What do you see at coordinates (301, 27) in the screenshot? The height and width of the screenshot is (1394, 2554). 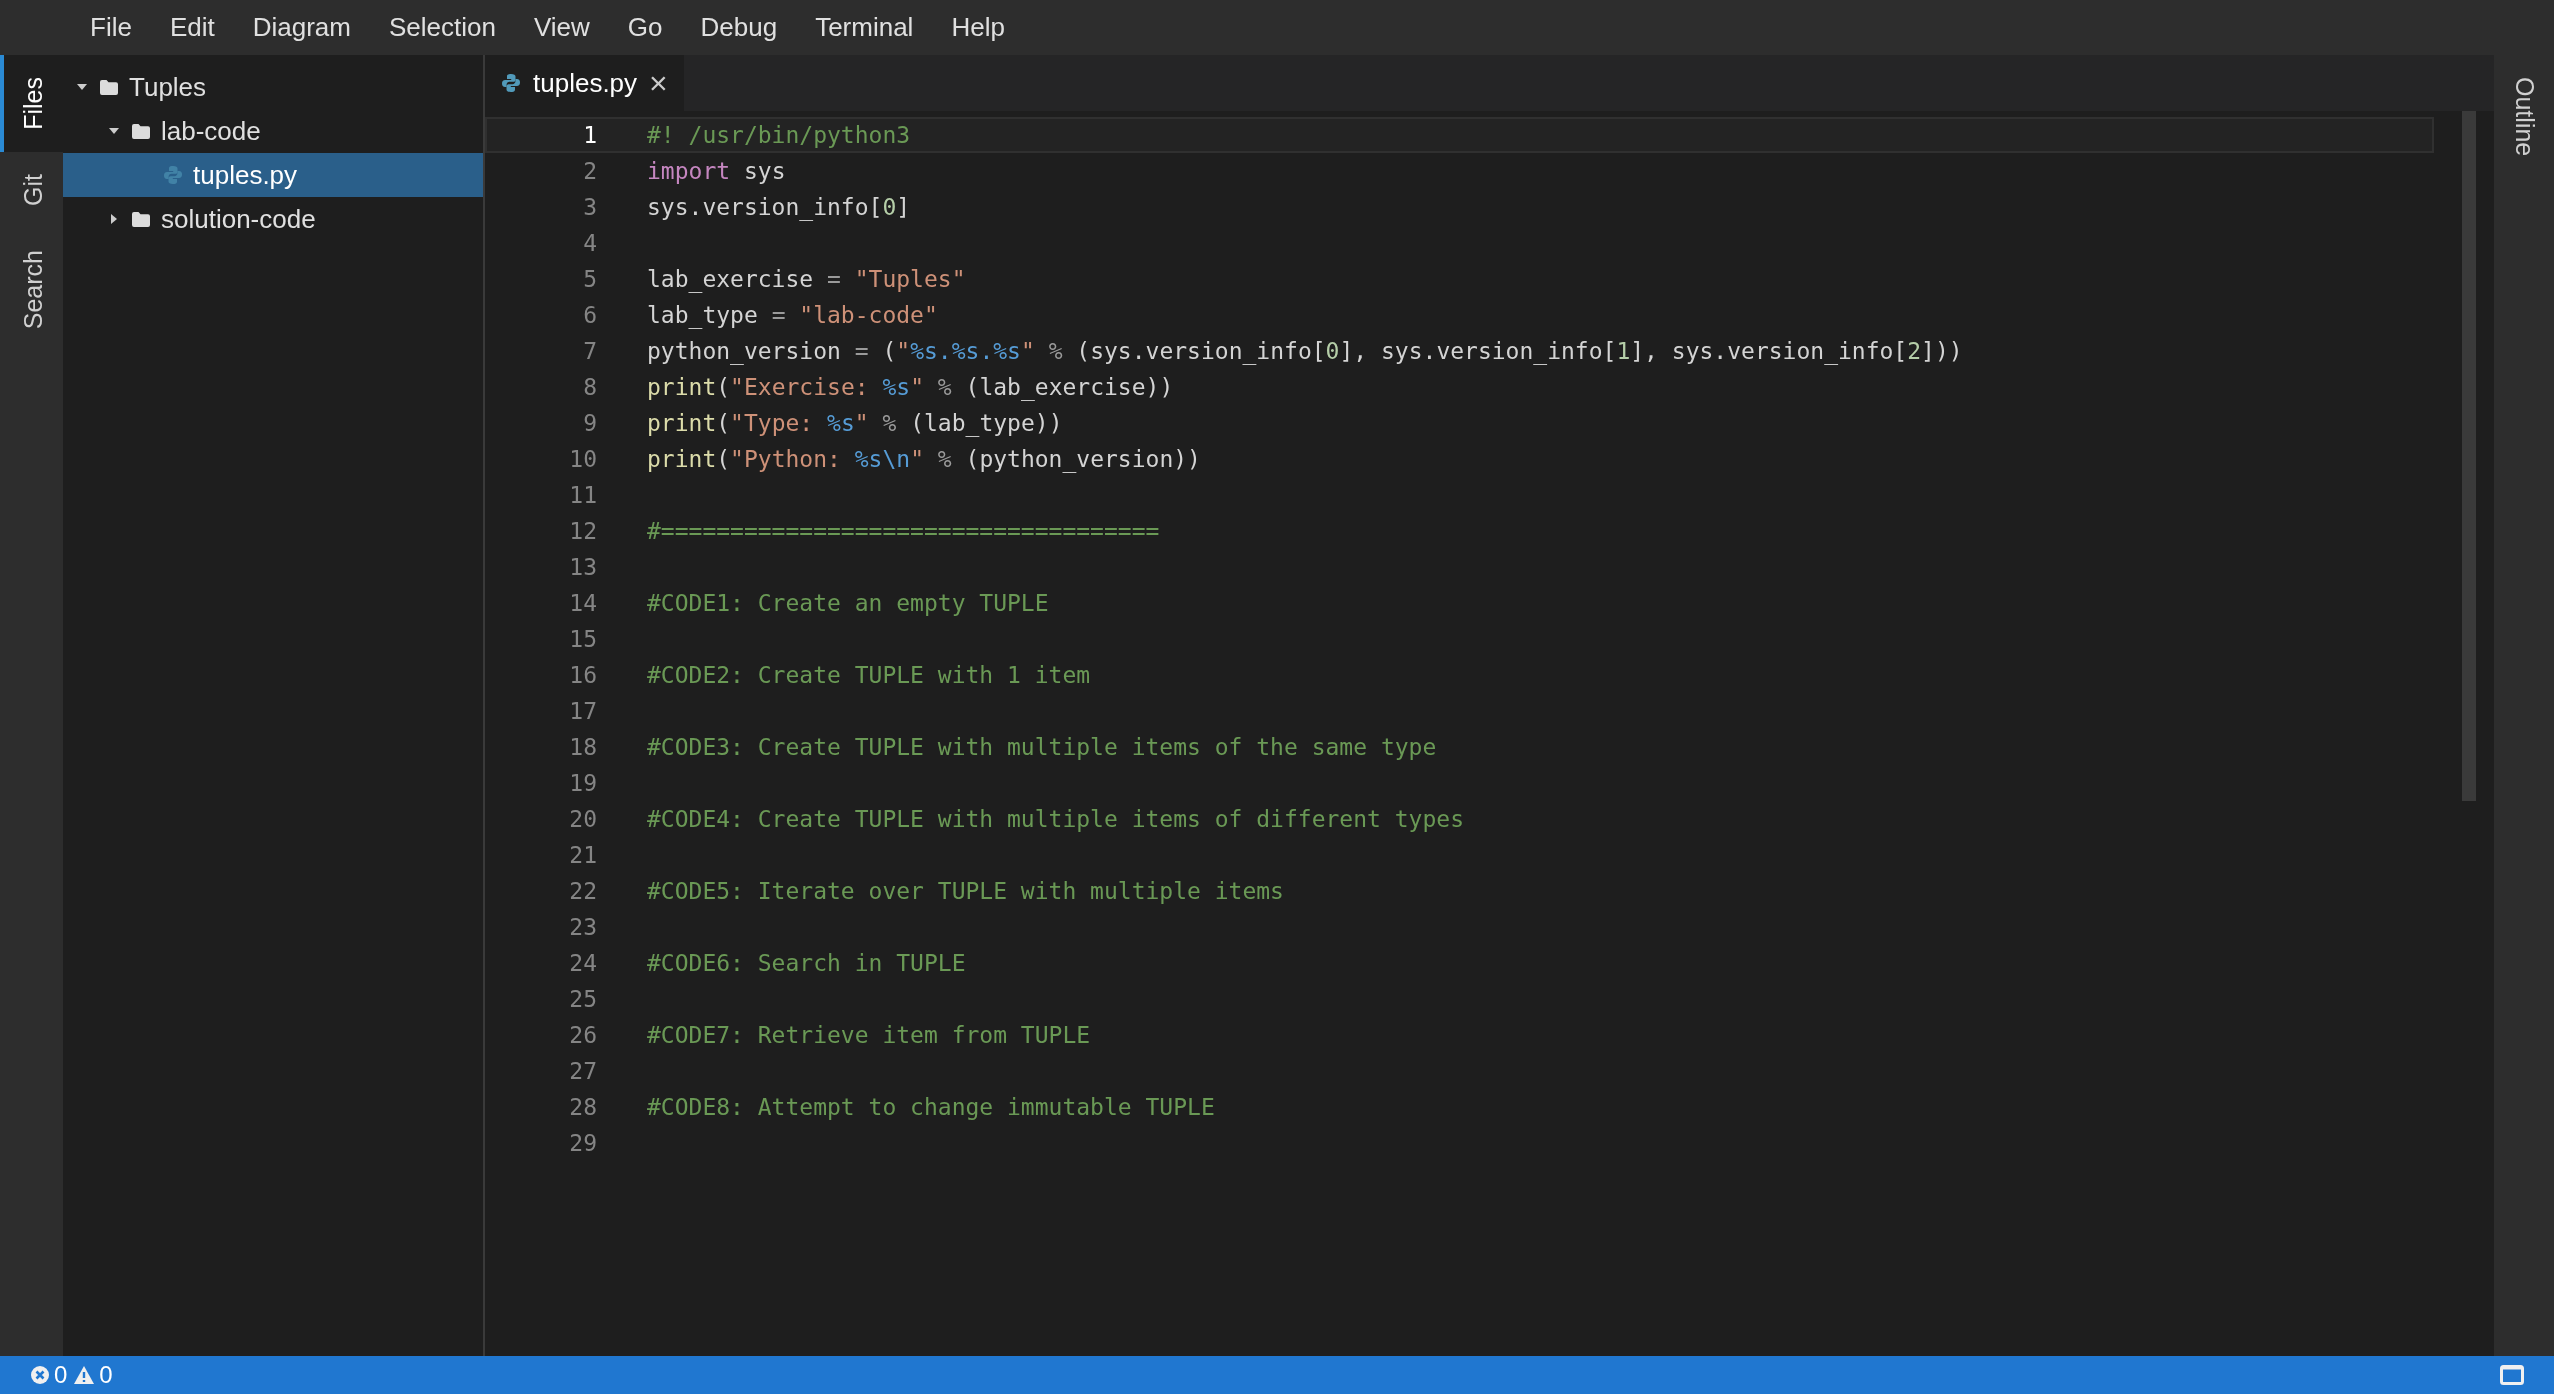 I see `menu-item: Diagram` at bounding box center [301, 27].